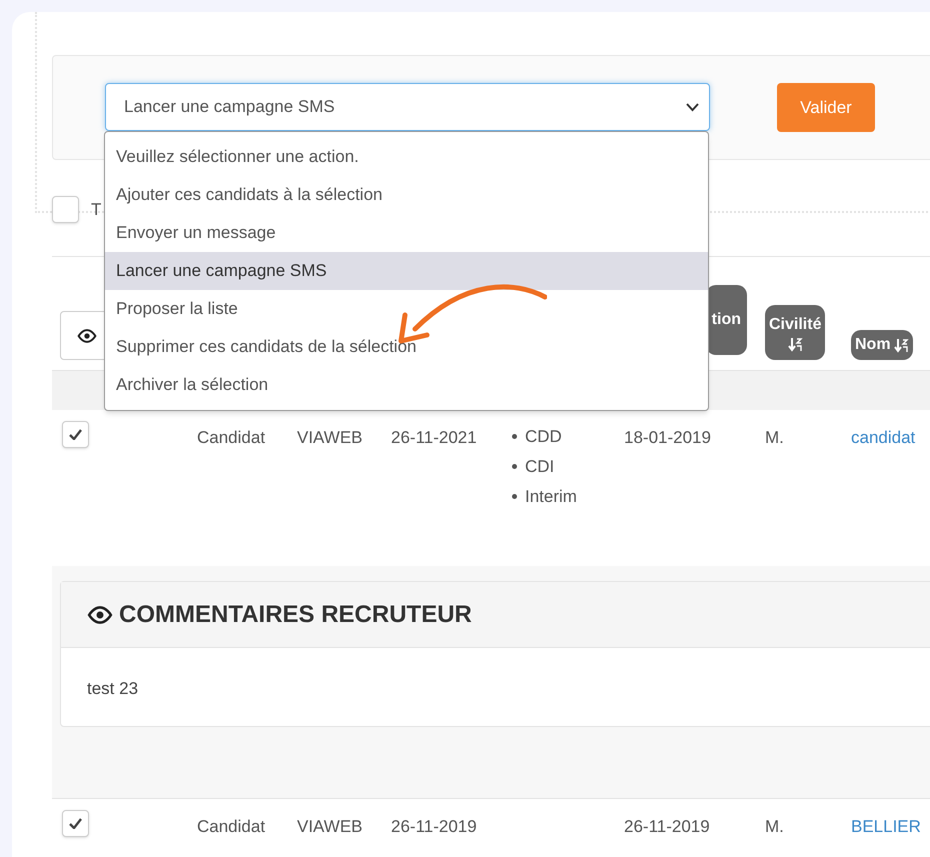  Describe the element at coordinates (406, 309) in the screenshot. I see `dropdown-option: Proposer la liste` at that location.